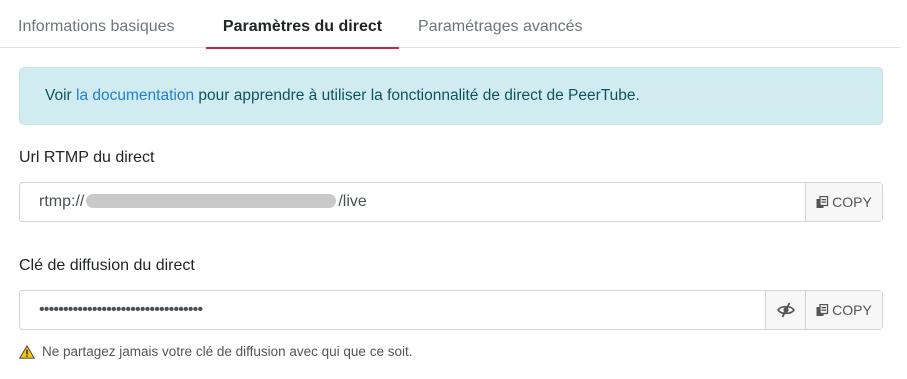 The height and width of the screenshot is (379, 907). Describe the element at coordinates (852, 310) in the screenshot. I see `copy-stream-key-label: COPY` at that location.